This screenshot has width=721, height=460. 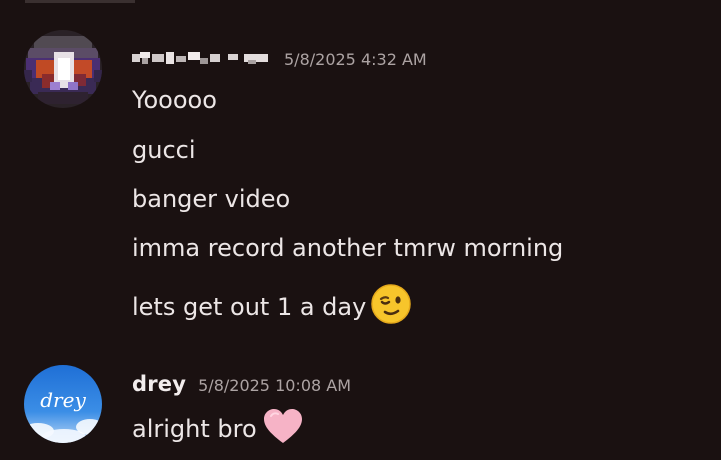 What do you see at coordinates (80, 1) in the screenshot?
I see `previous-message-edge` at bounding box center [80, 1].